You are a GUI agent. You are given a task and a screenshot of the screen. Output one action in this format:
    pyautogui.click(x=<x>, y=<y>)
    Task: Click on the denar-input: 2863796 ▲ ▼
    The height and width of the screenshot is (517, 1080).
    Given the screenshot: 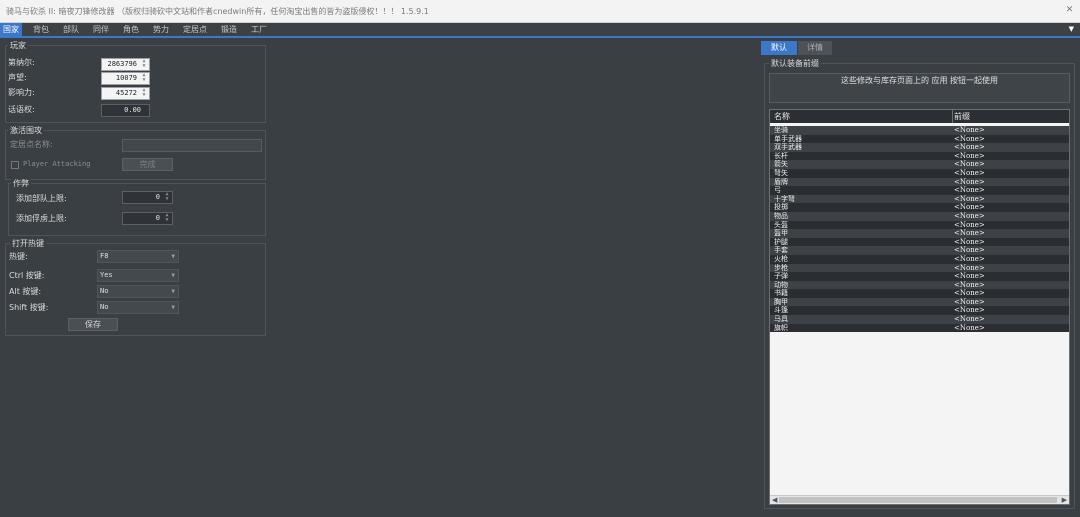 What is the action you would take?
    pyautogui.click(x=125, y=64)
    